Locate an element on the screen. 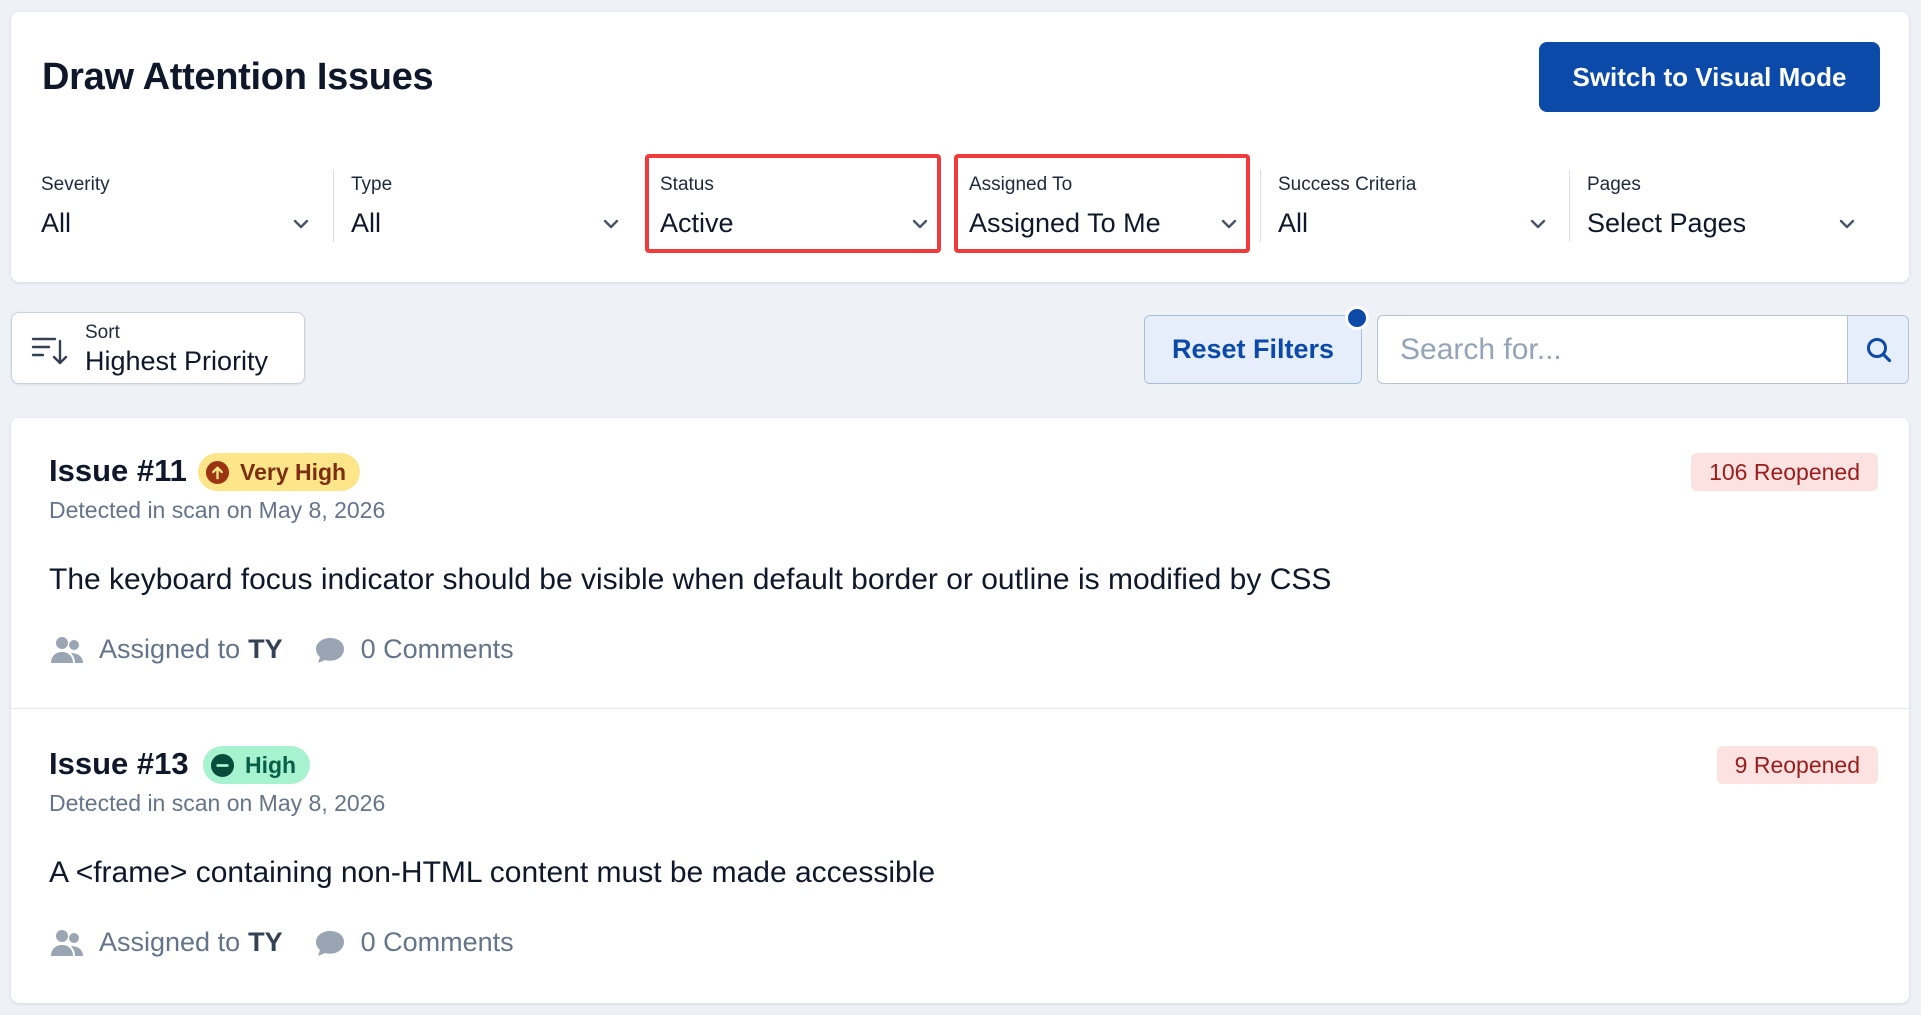 The image size is (1921, 1015). filter-pages: Pages Select Pages is located at coordinates (1732, 202).